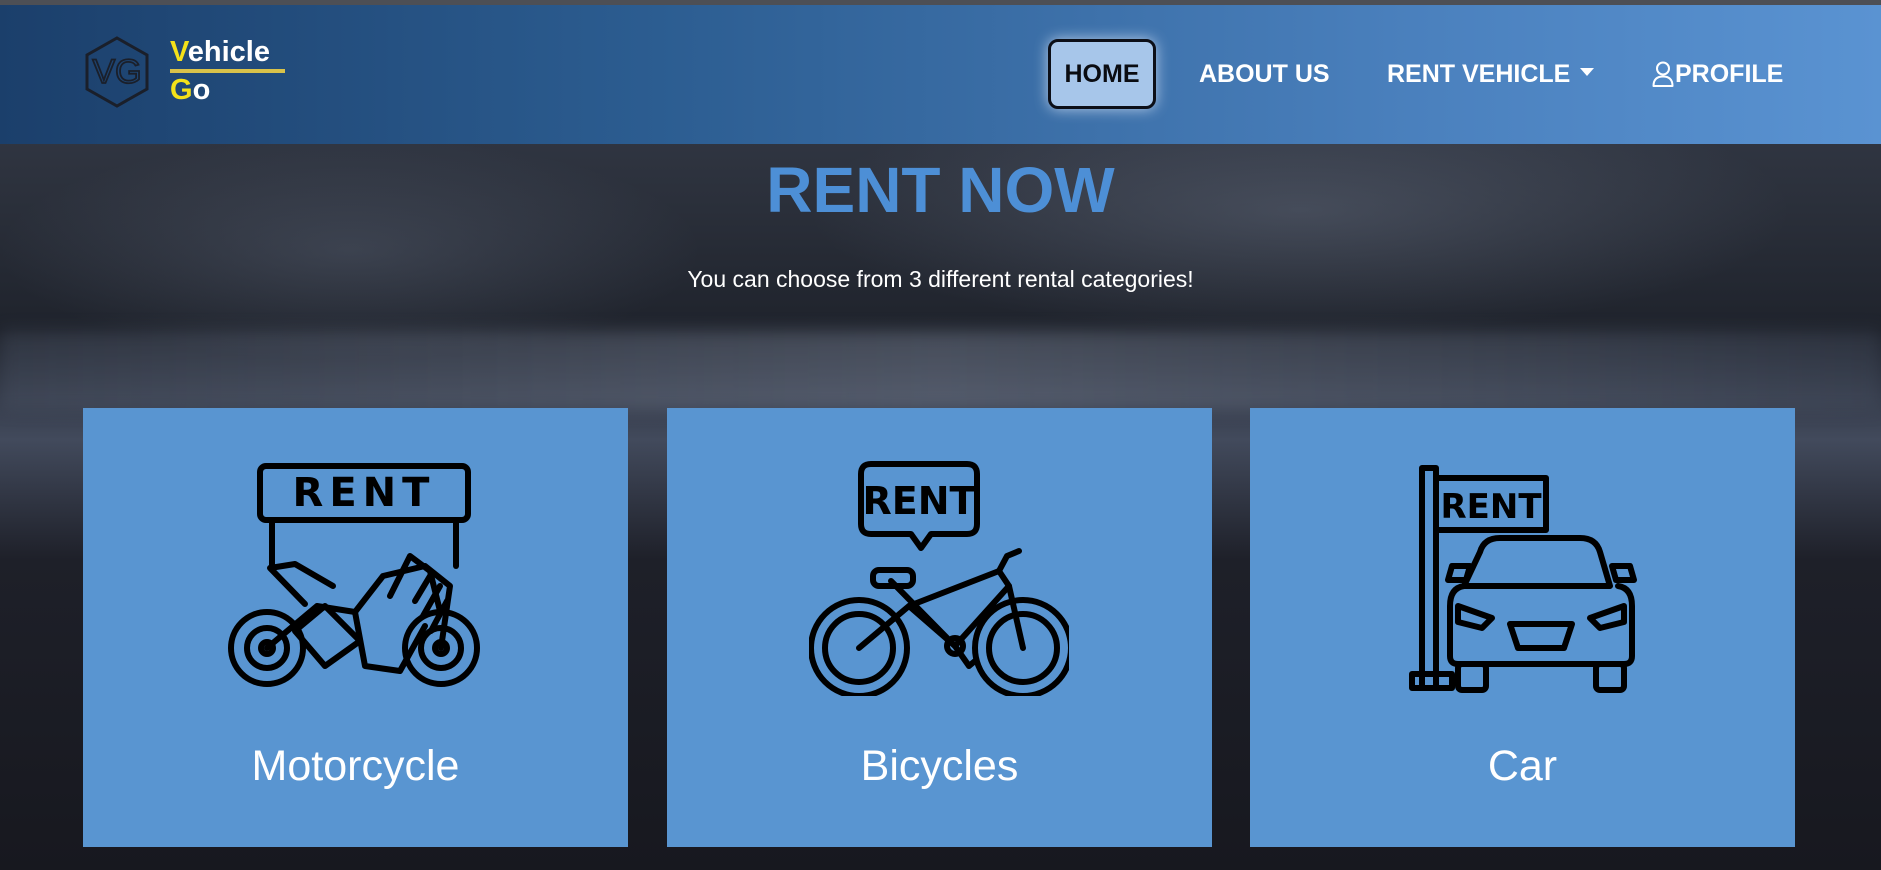  What do you see at coordinates (354, 575) in the screenshot?
I see `motorcycle-rent-icon: RENT` at bounding box center [354, 575].